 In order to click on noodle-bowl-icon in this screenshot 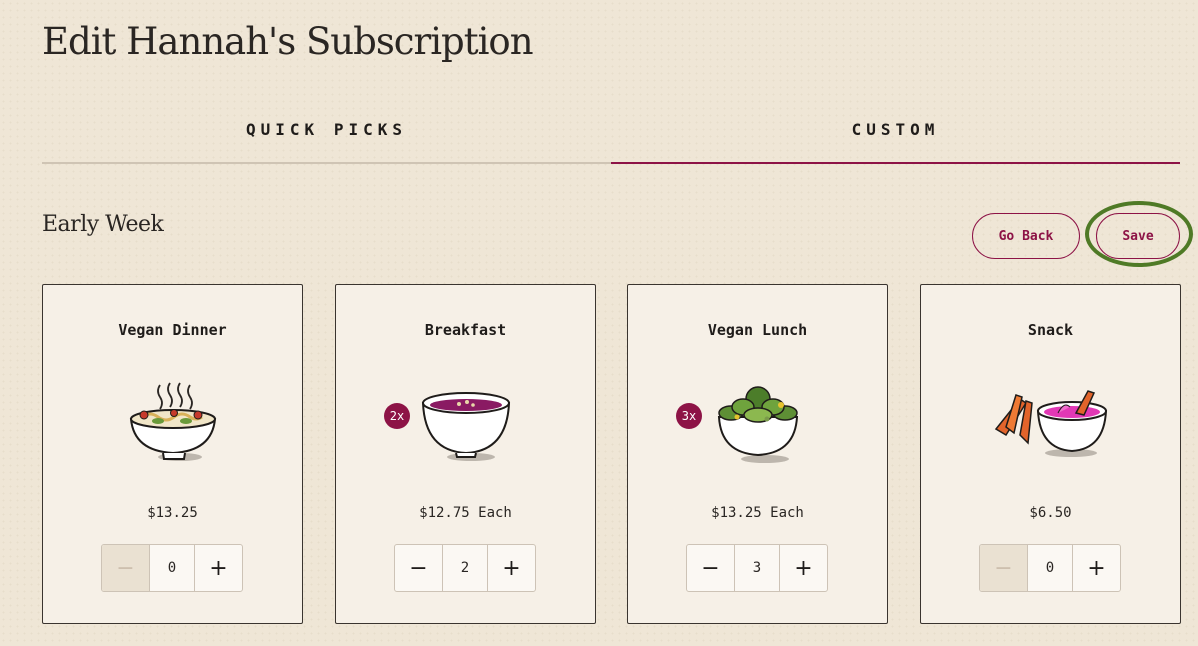, I will do `click(172, 422)`.